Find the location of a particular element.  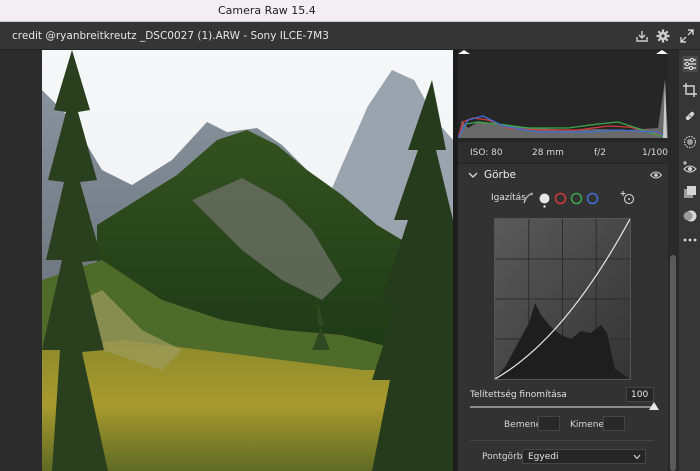

refine-saturation-slider is located at coordinates (562, 407).